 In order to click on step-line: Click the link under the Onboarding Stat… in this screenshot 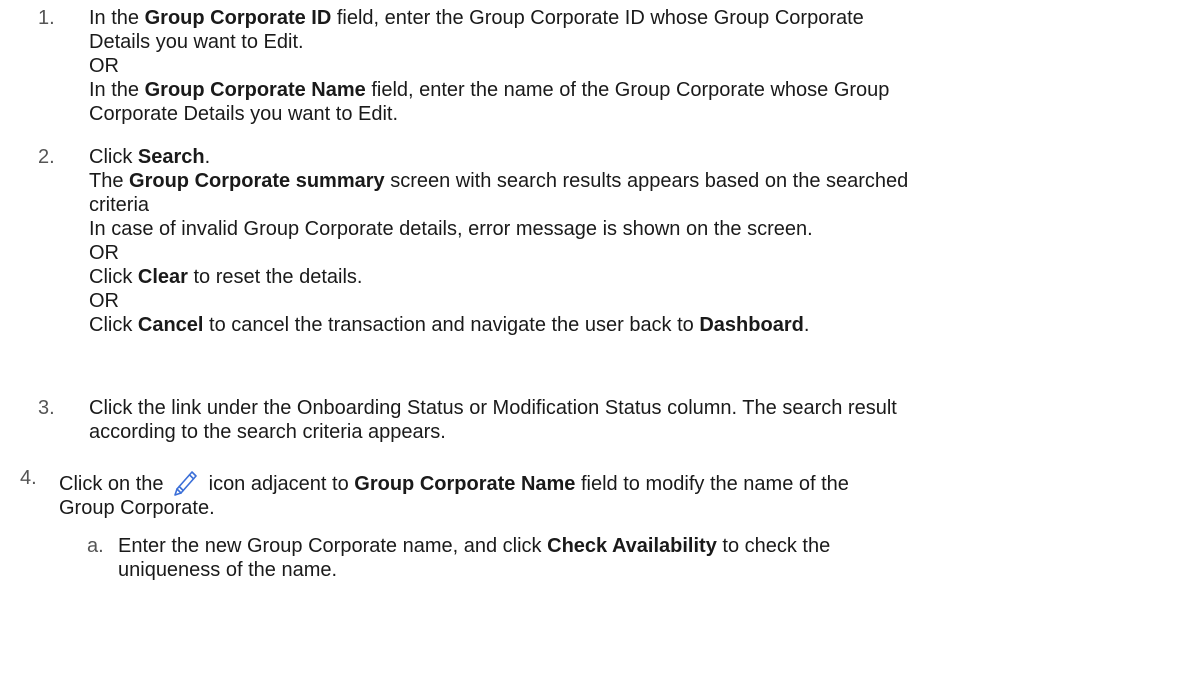, I will do `click(493, 408)`.